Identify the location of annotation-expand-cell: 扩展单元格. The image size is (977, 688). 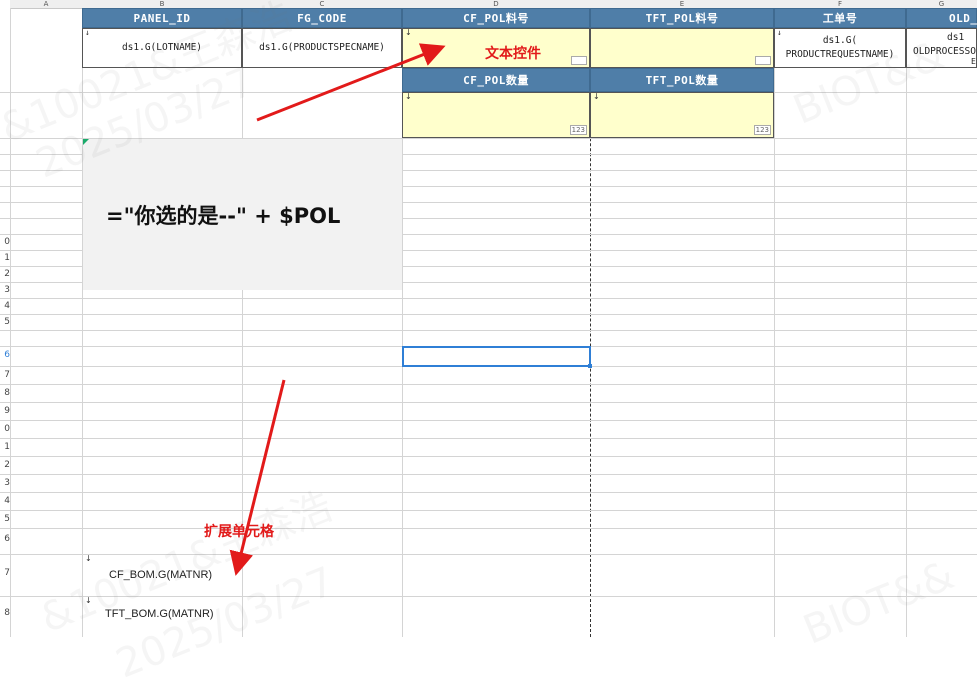
(239, 532).